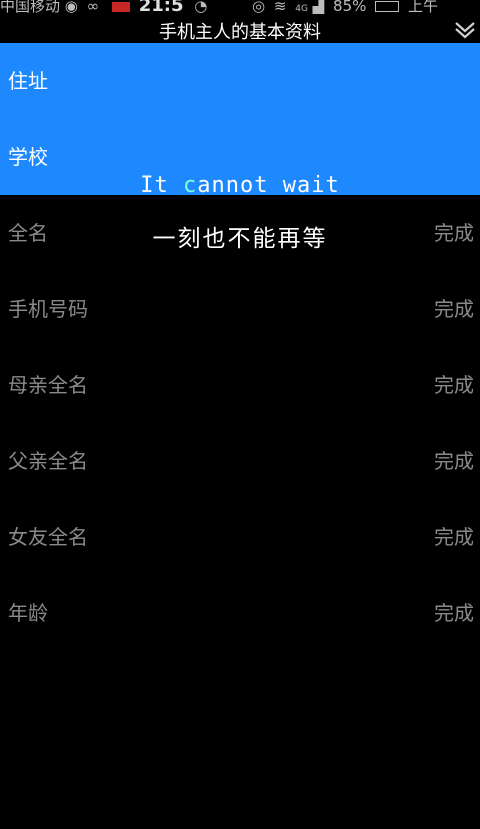 The width and height of the screenshot is (480, 829). Describe the element at coordinates (350, 7) in the screenshot. I see `battery-percent: 85%` at that location.